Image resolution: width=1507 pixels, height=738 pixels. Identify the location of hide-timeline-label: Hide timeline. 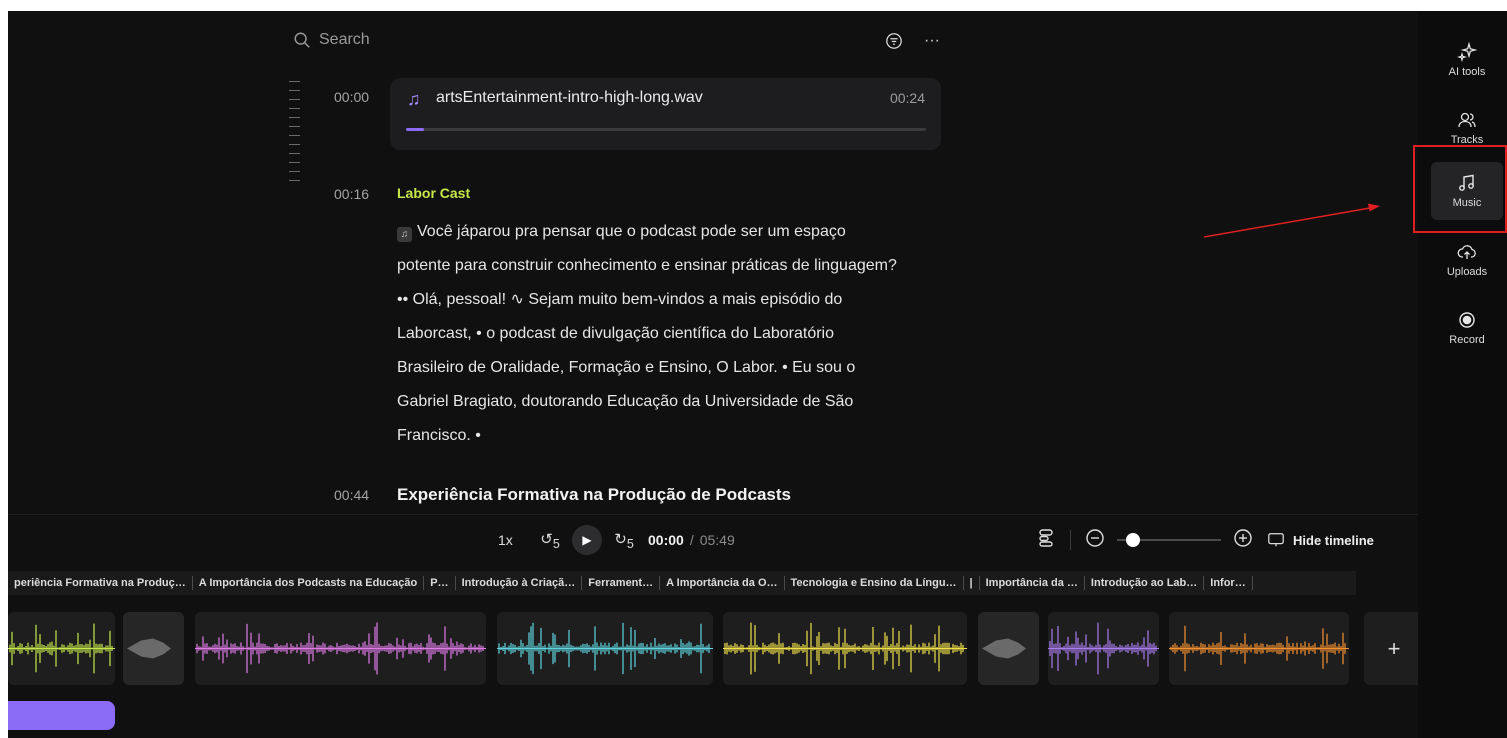
(1333, 540).